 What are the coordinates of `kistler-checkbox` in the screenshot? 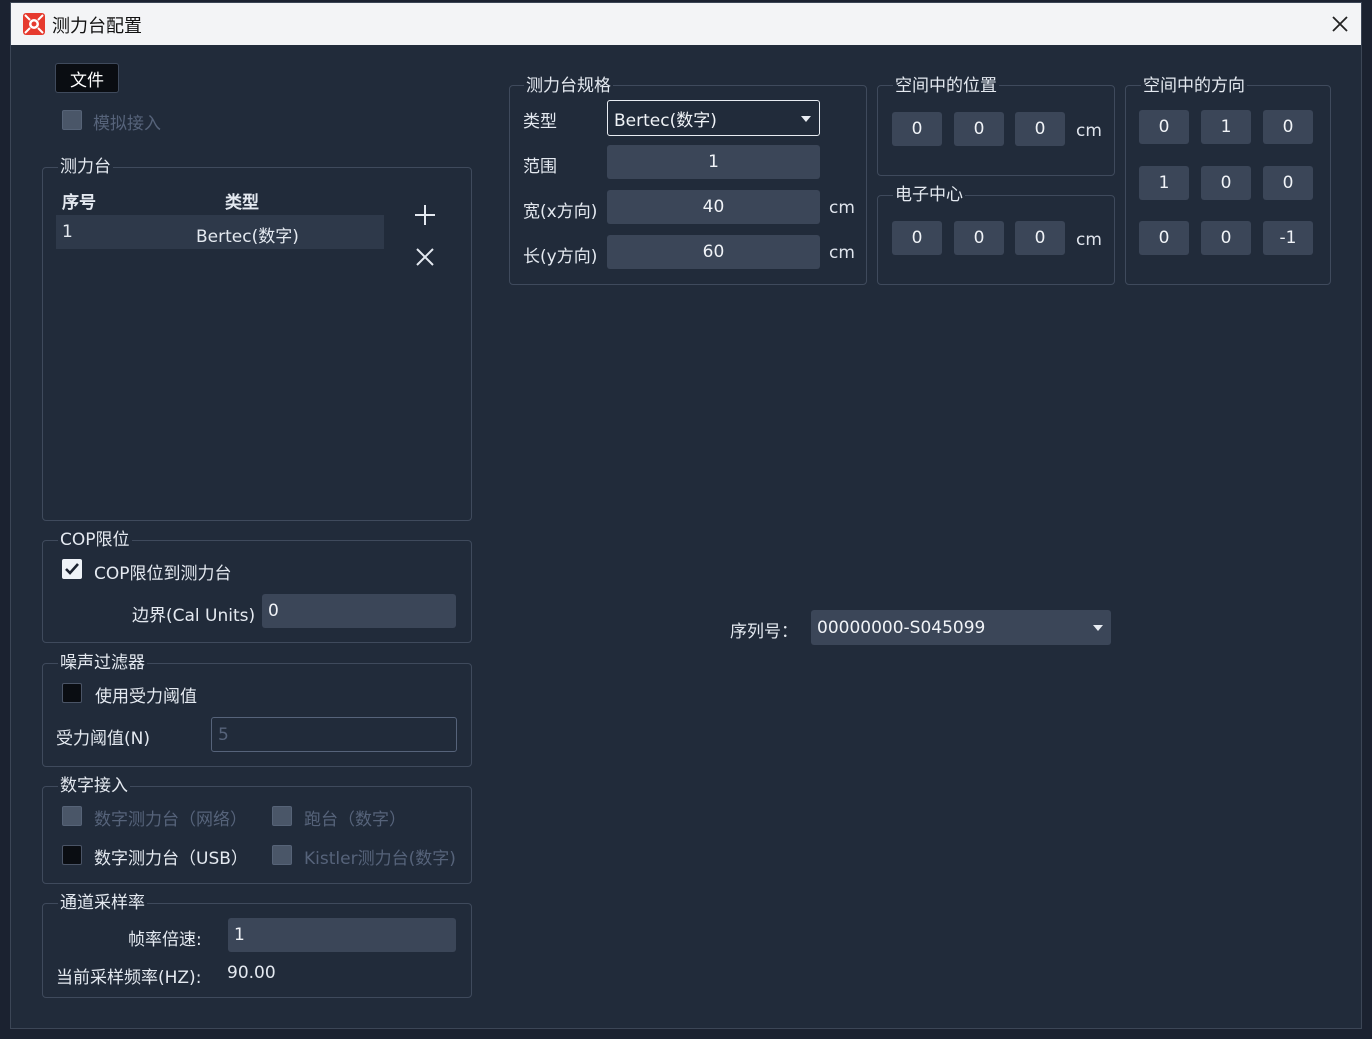 It's located at (282, 855).